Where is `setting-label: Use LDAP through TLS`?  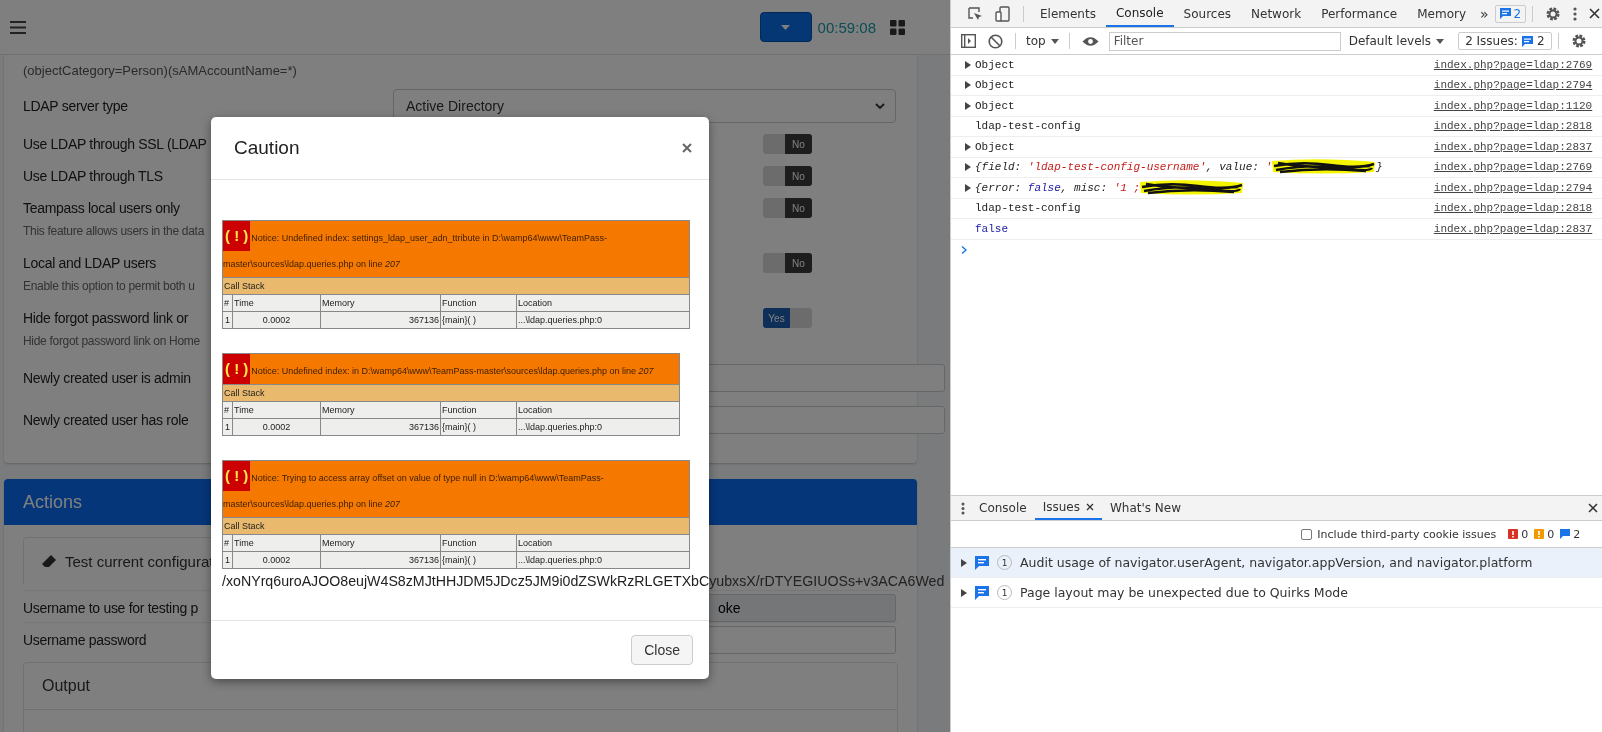
setting-label: Use LDAP through TLS is located at coordinates (93, 176).